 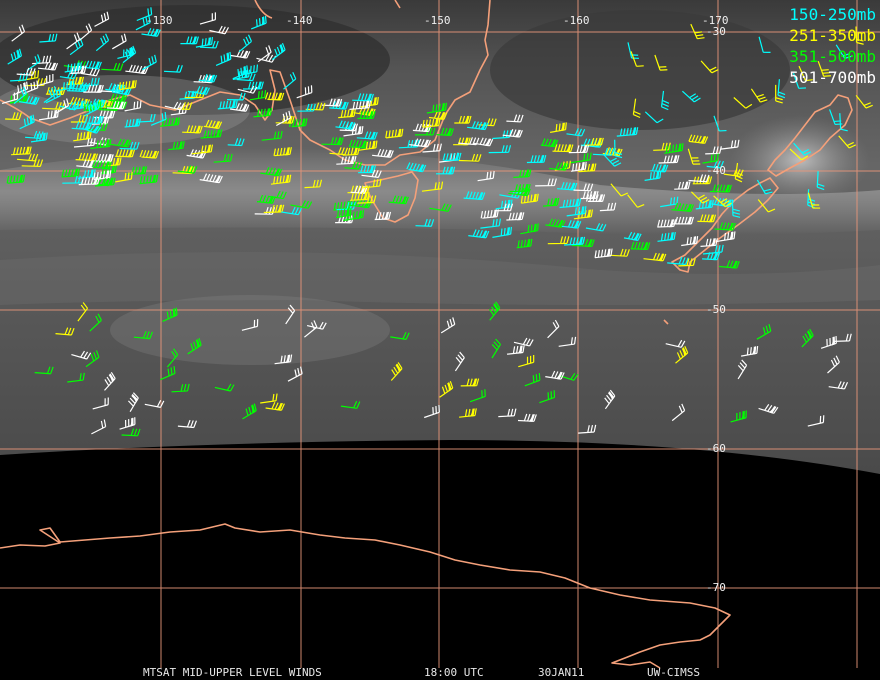 I want to click on lat-label: -30, so click(x=716, y=31).